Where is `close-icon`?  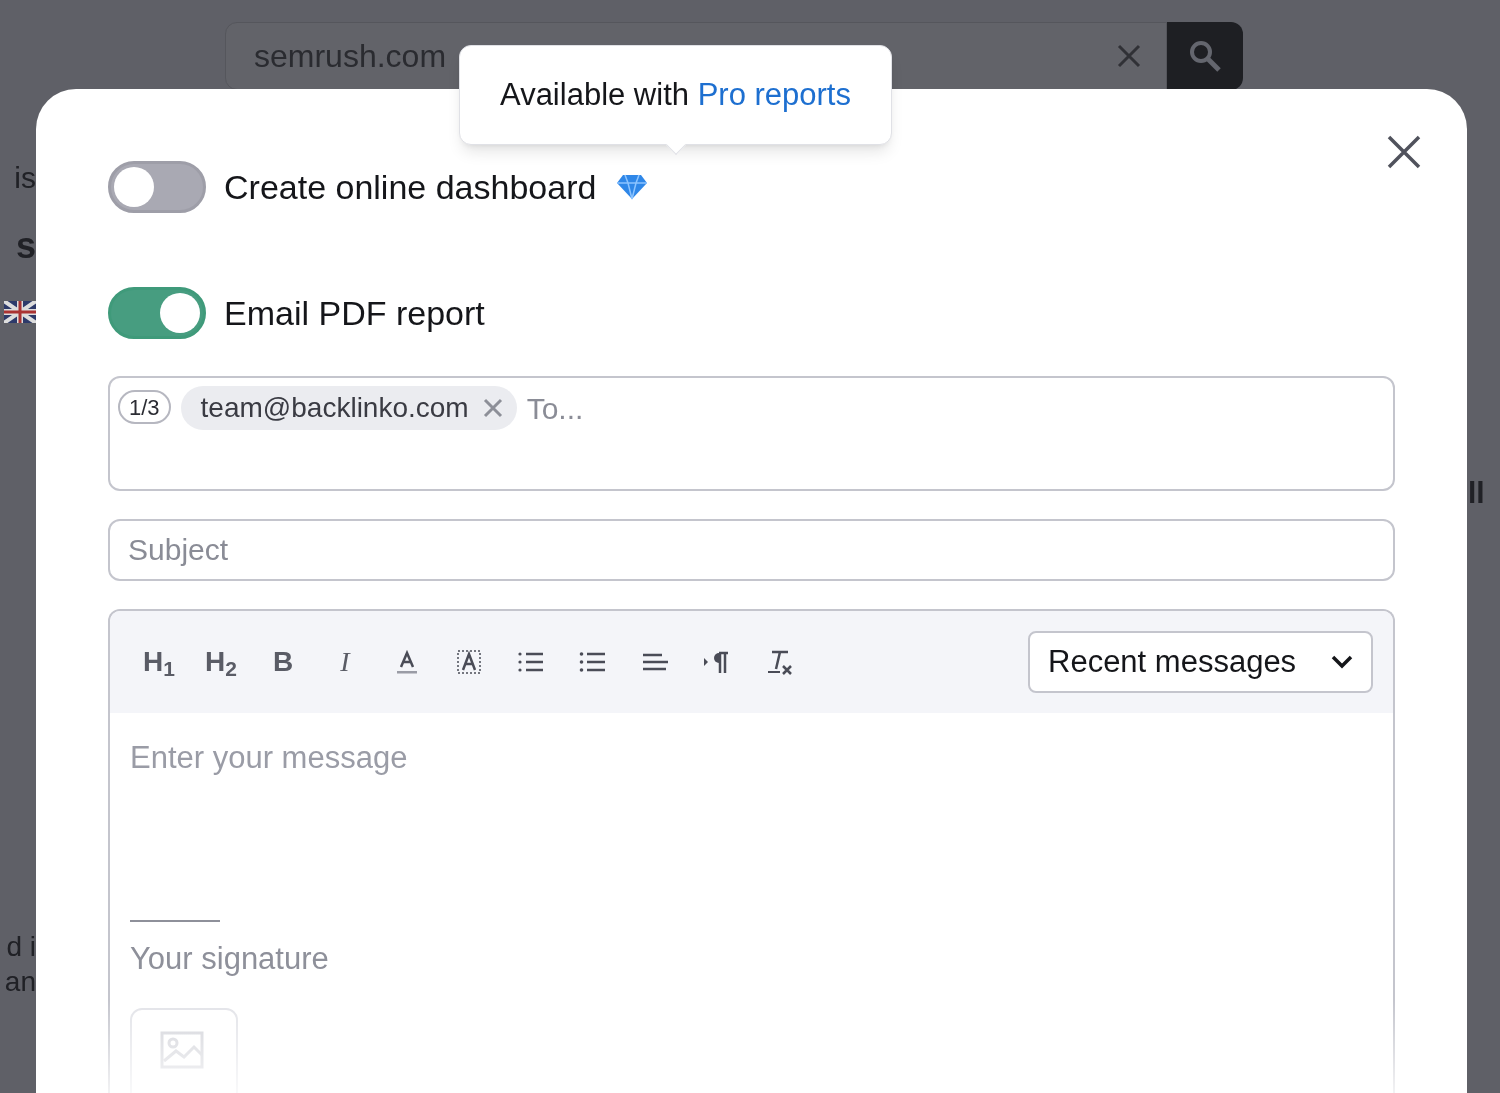 close-icon is located at coordinates (1404, 152).